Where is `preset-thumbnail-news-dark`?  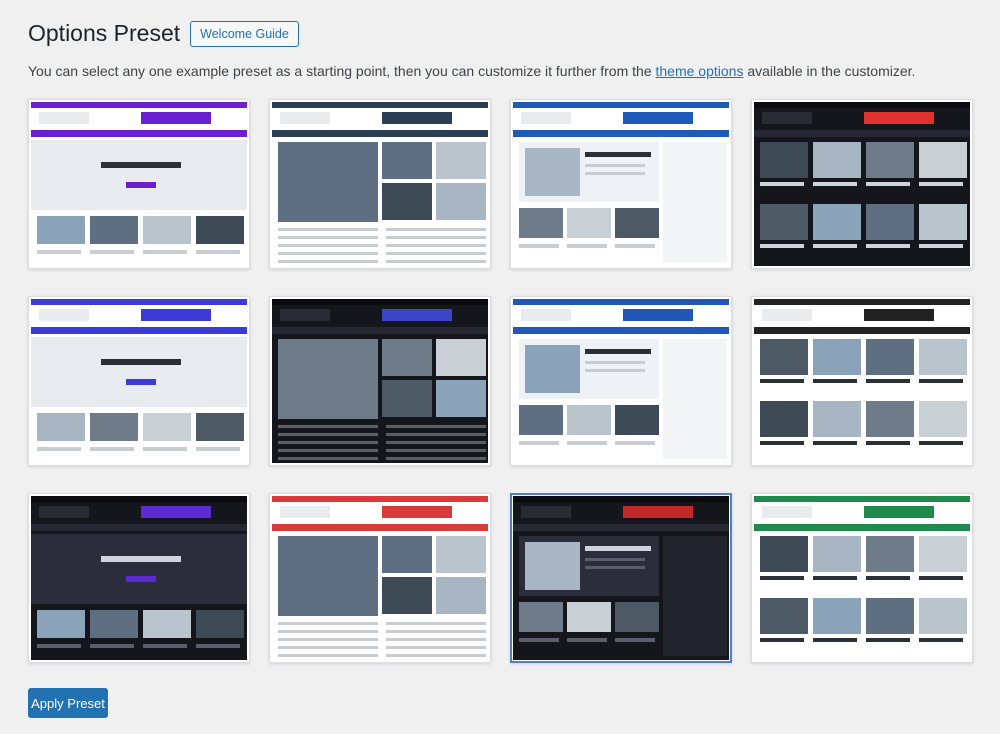 preset-thumbnail-news-dark is located at coordinates (621, 578).